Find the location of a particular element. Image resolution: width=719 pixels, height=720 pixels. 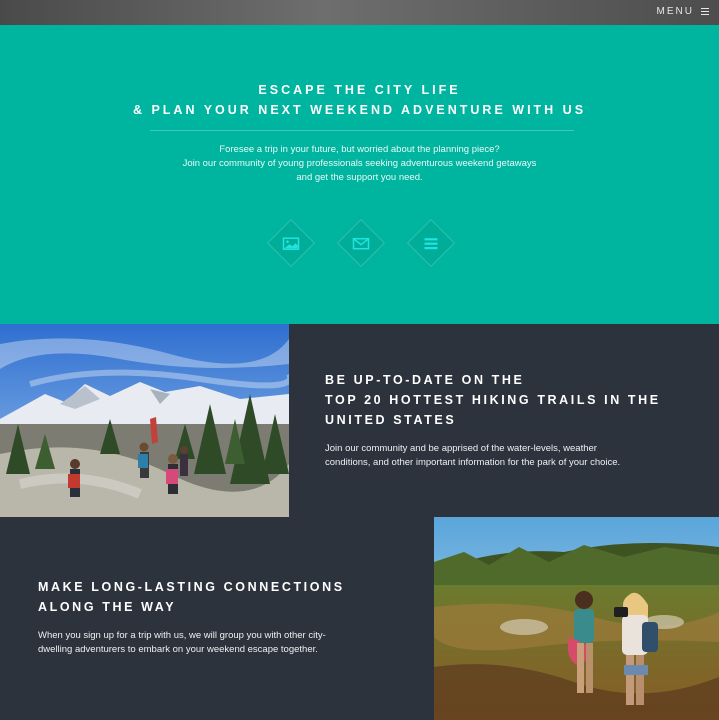

list-icon is located at coordinates (431, 244).